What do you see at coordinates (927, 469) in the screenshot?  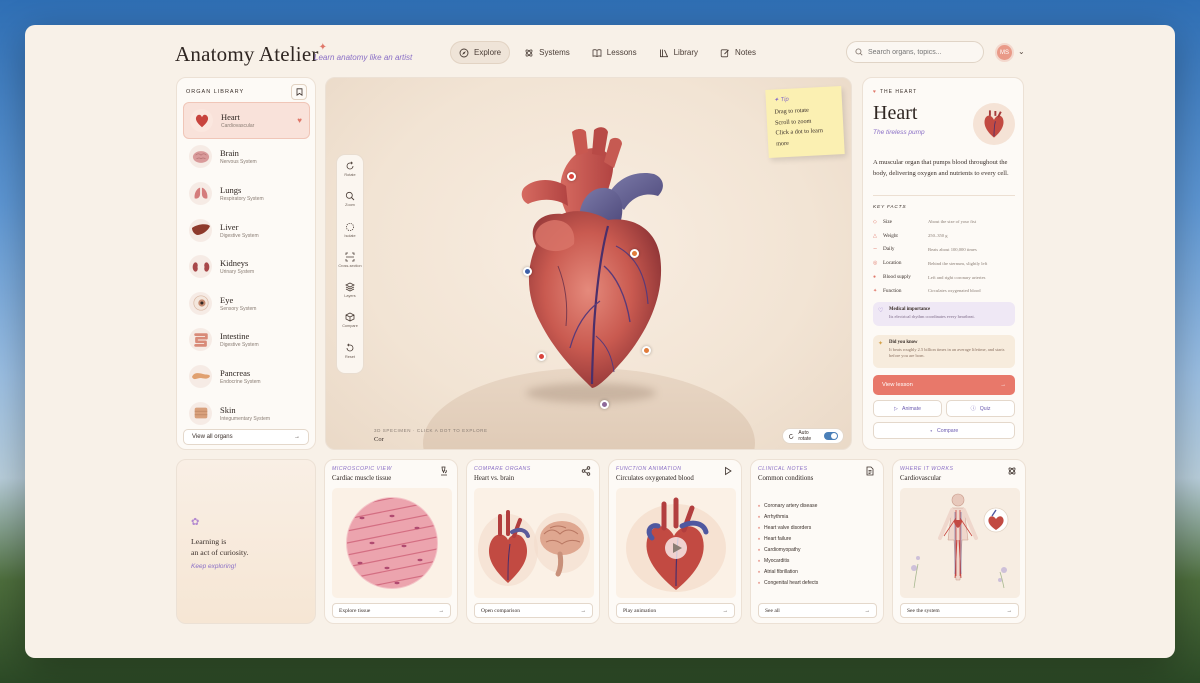 I see `card-eyebrow: WHERE IT WORKS` at bounding box center [927, 469].